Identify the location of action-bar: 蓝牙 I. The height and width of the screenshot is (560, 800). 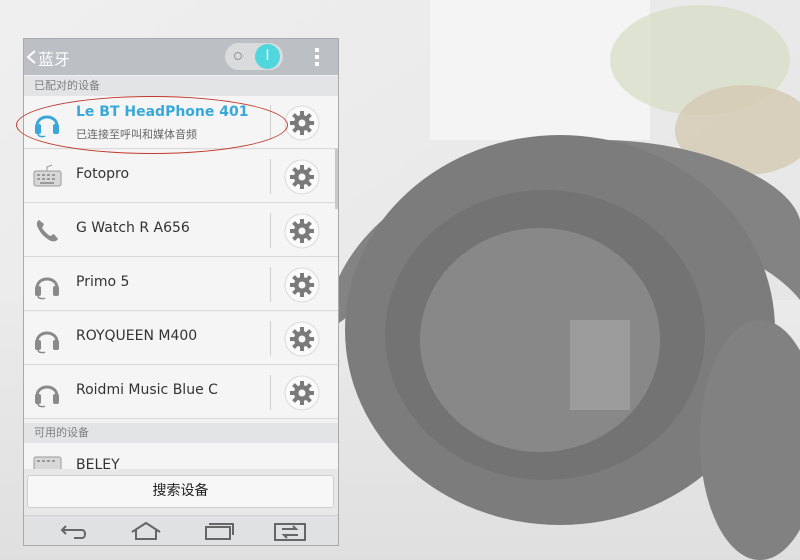
(181, 57).